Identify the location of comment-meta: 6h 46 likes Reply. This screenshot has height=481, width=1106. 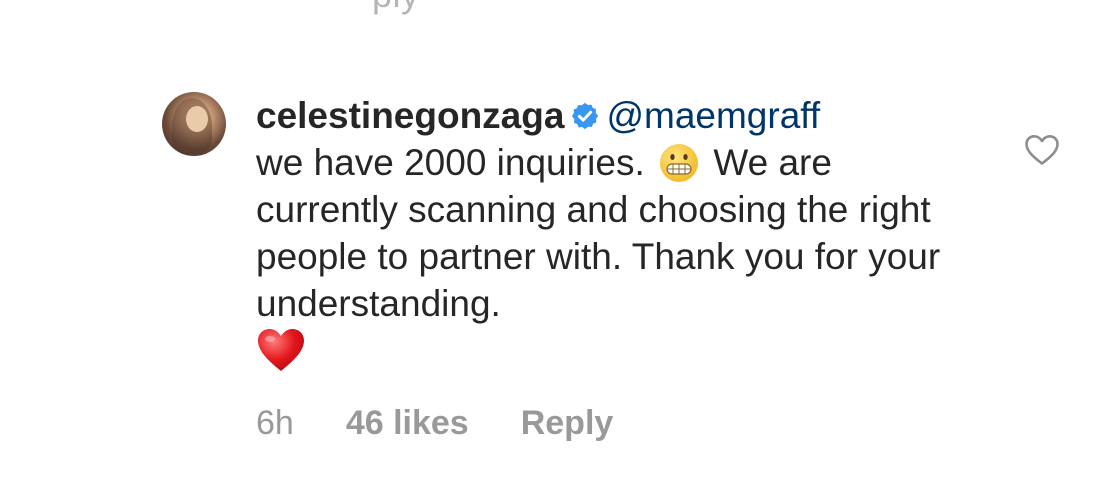
(434, 423).